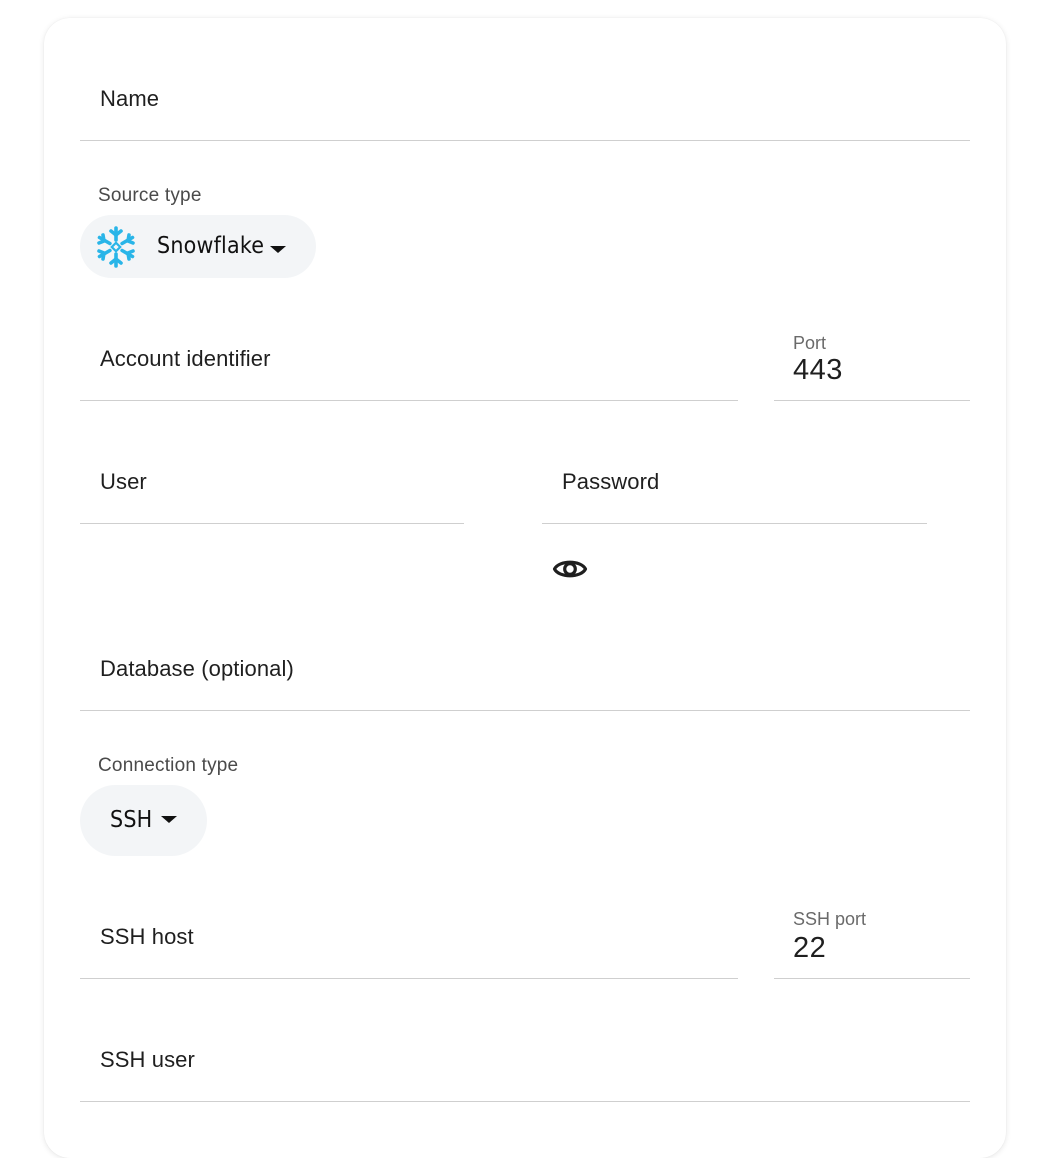  What do you see at coordinates (116, 247) in the screenshot?
I see `snowflake-icon` at bounding box center [116, 247].